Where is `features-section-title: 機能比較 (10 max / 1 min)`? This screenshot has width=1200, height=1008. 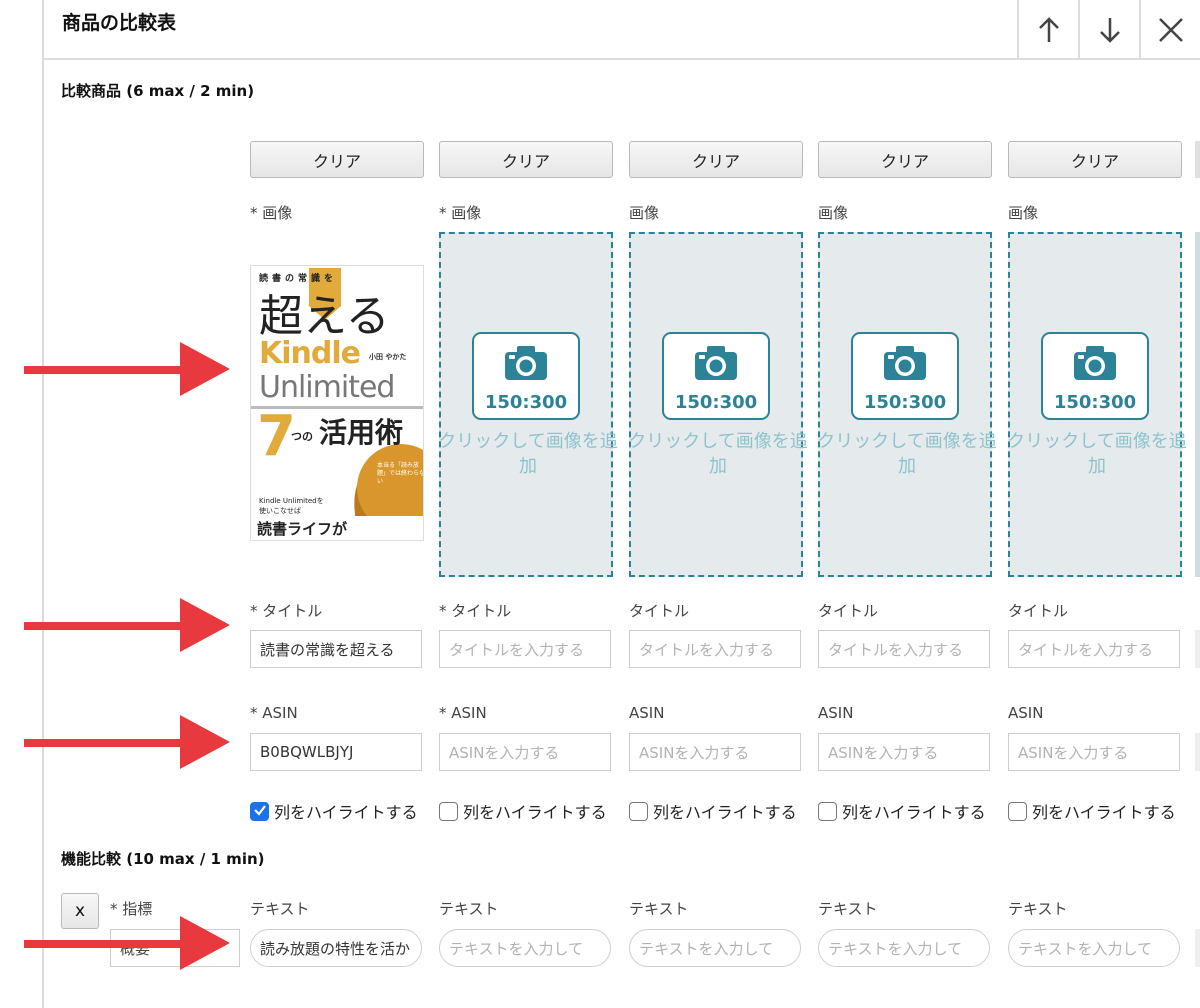
features-section-title: 機能比較 (10 max / 1 min) is located at coordinates (163, 859).